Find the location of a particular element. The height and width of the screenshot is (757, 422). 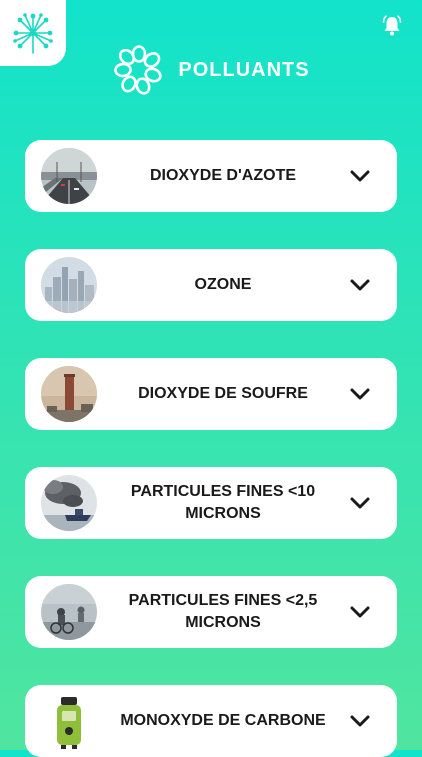

highway-smog-image is located at coordinates (69, 176).